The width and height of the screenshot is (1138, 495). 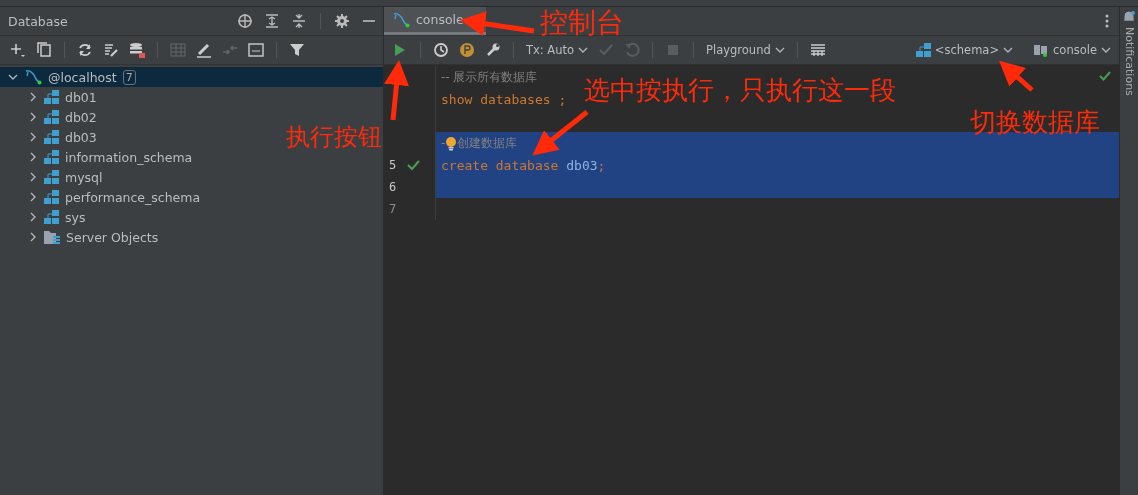 I want to click on table-view-icon, so click(x=817, y=50).